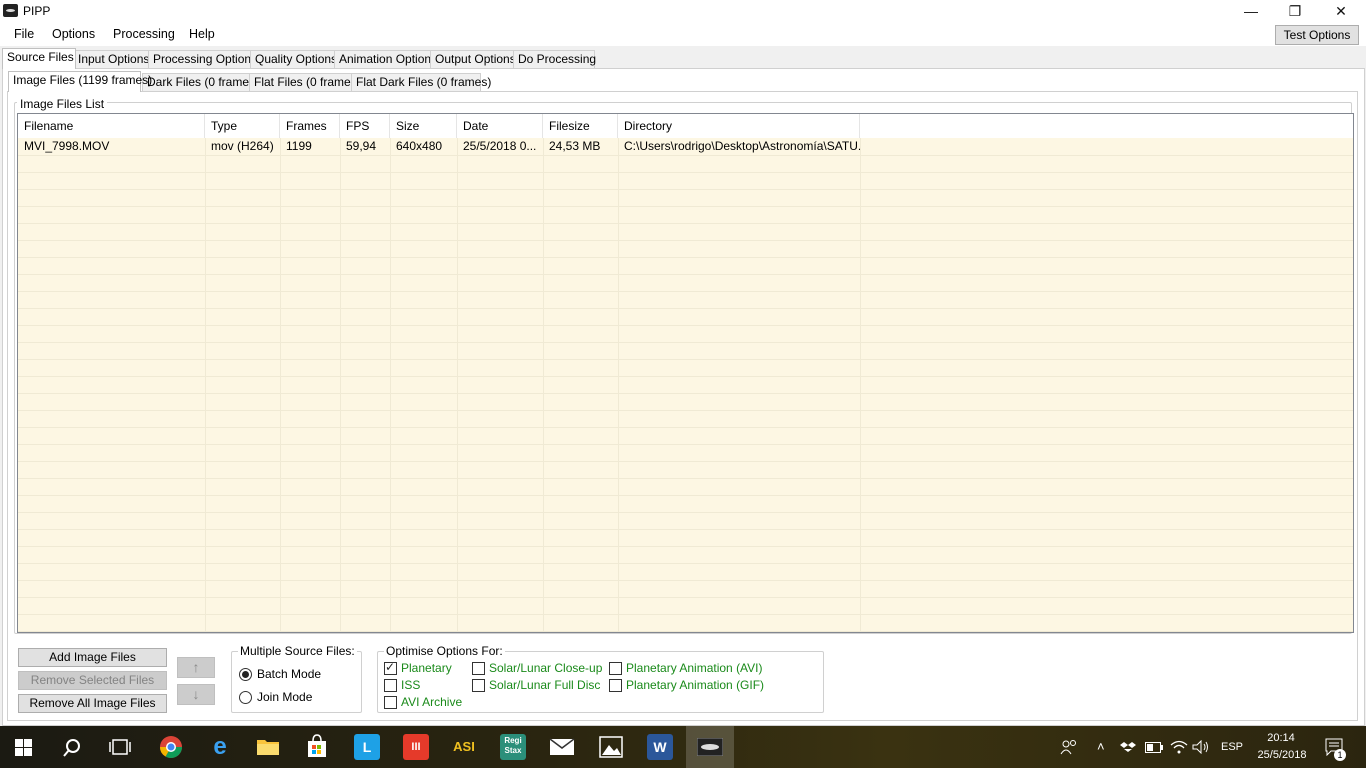 This screenshot has width=1366, height=768. I want to click on pipp-taskbar-button, so click(710, 747).